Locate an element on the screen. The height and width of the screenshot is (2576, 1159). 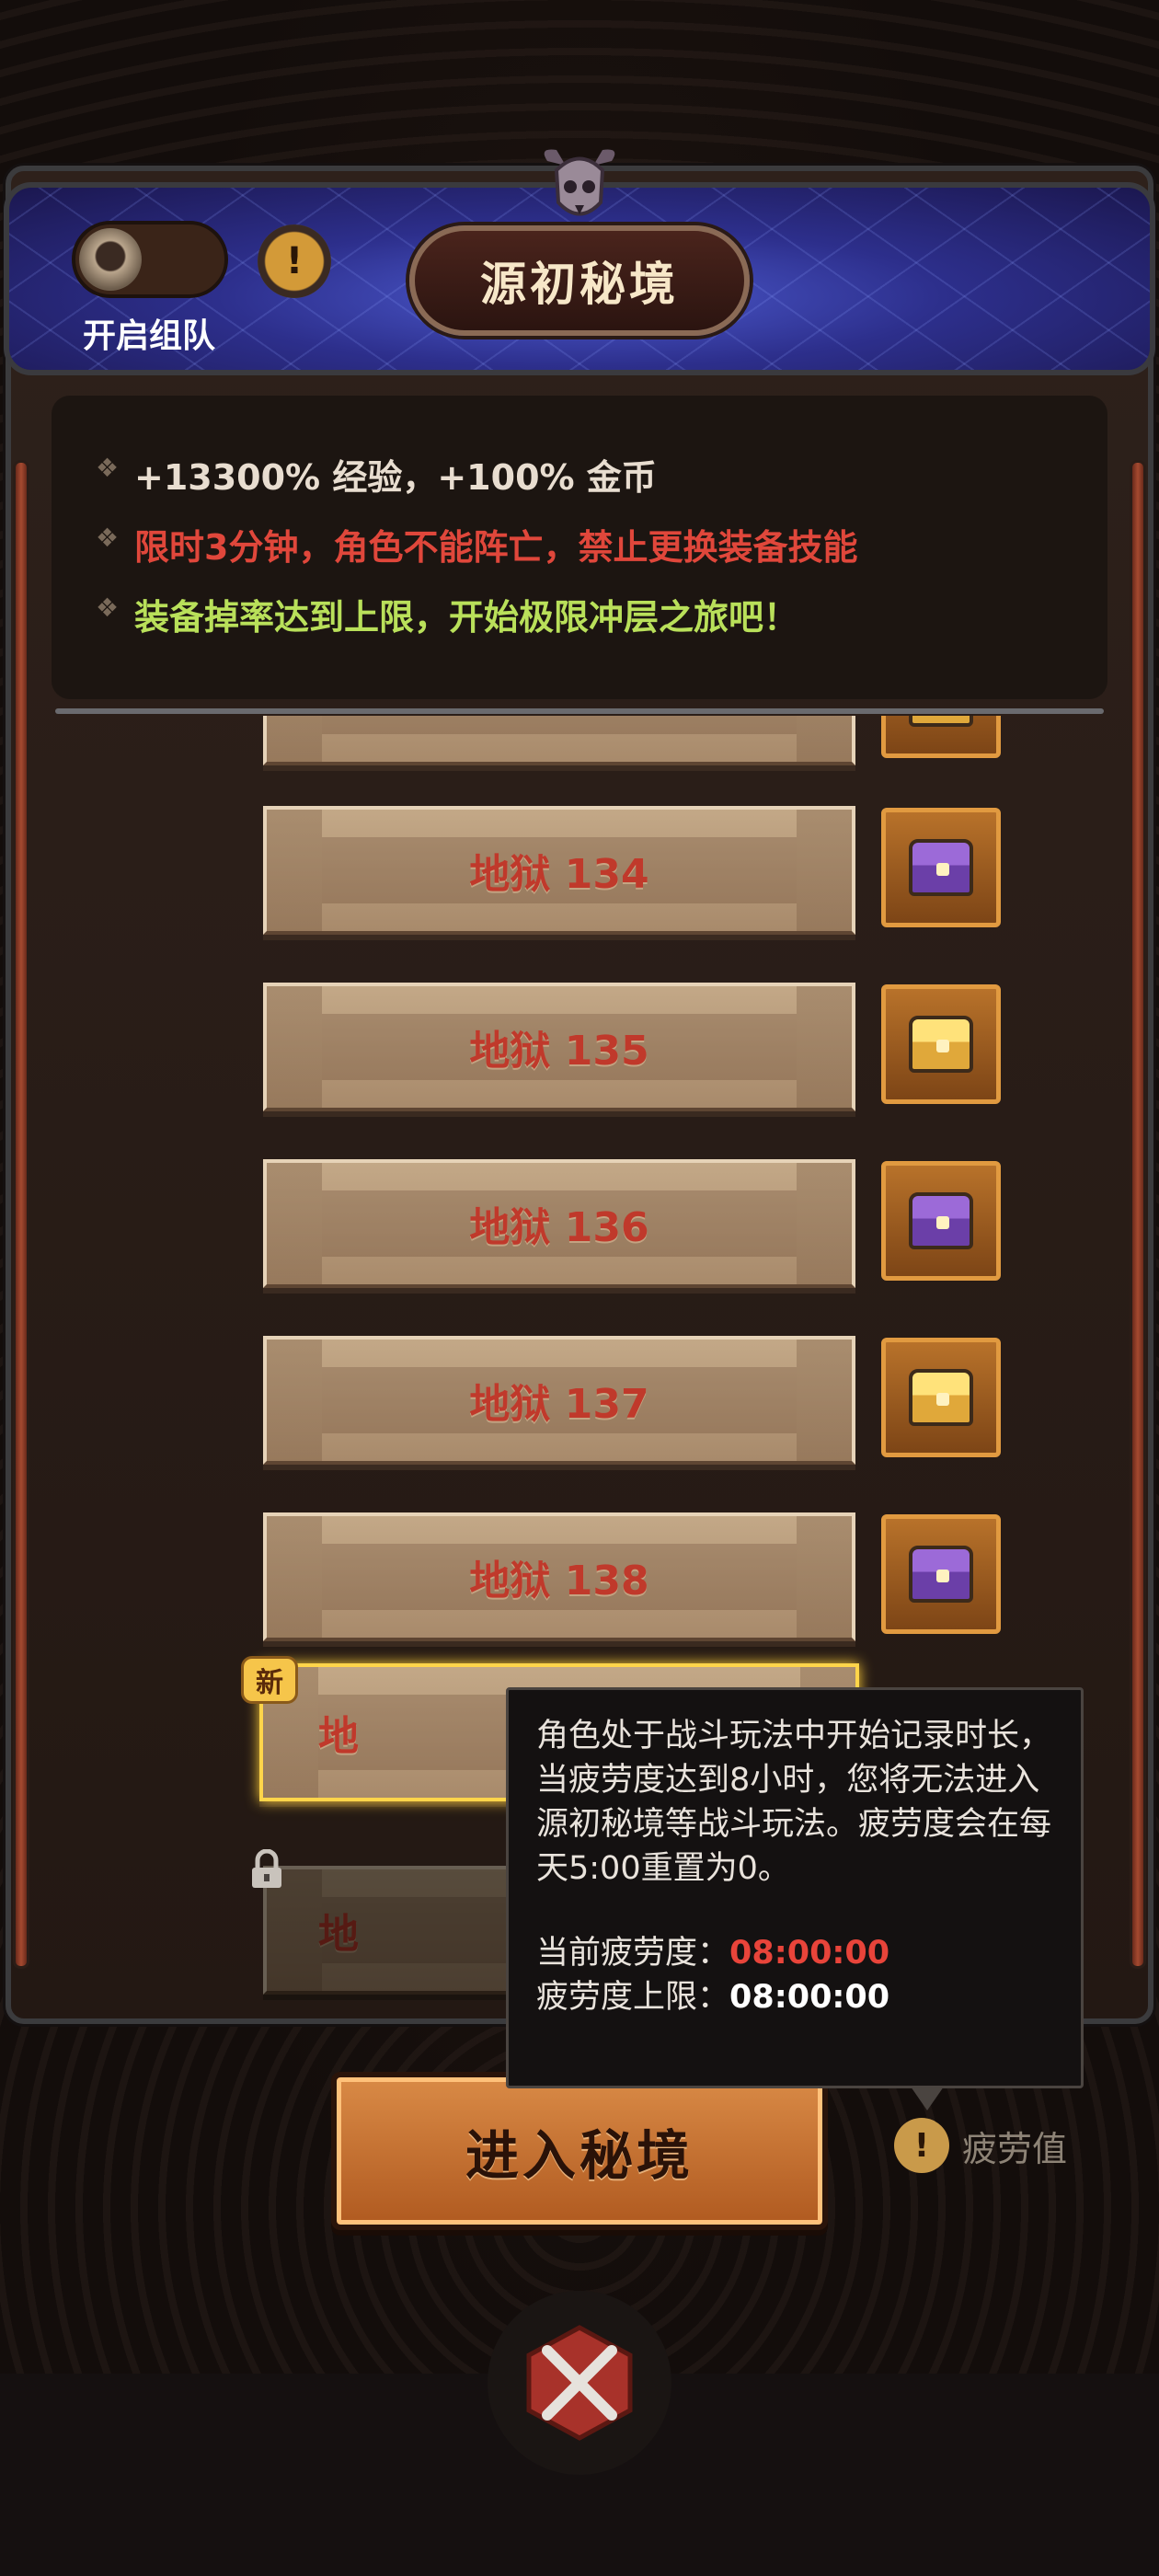
frame-left-bar is located at coordinates (21, 1214).